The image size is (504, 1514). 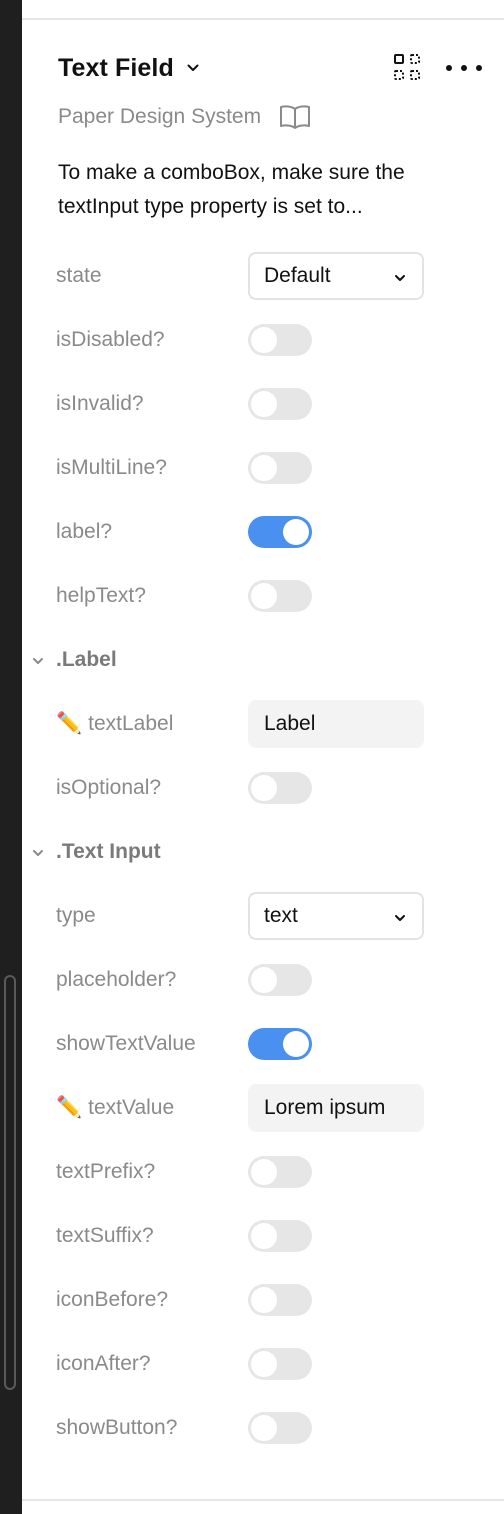 What do you see at coordinates (464, 68) in the screenshot?
I see `more-horizontal-icon` at bounding box center [464, 68].